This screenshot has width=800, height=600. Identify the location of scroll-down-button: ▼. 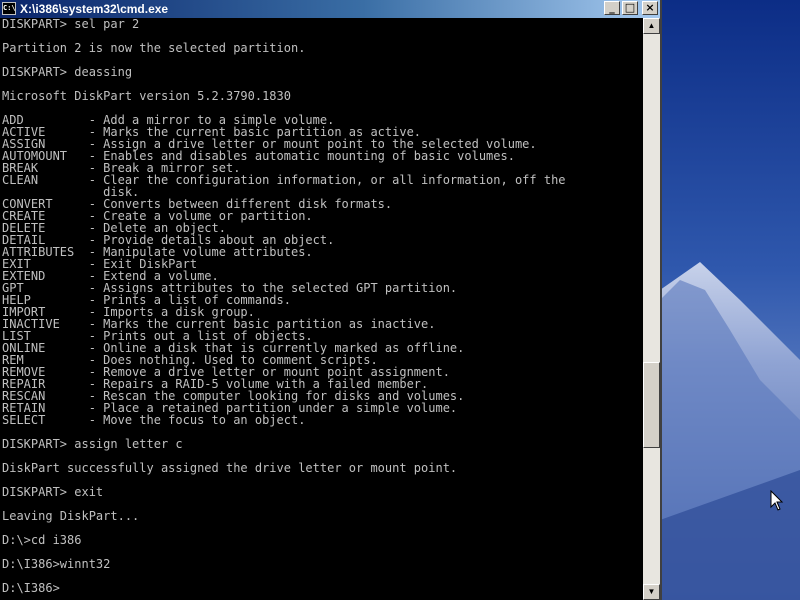
(651, 592).